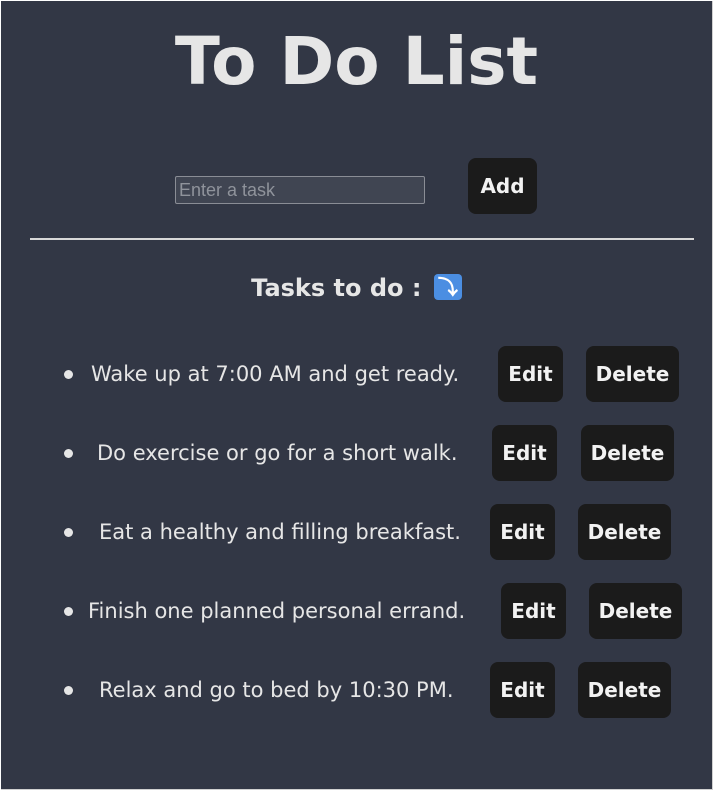  Describe the element at coordinates (277, 453) in the screenshot. I see `task-text: Do exercise or go for a short walk.` at that location.